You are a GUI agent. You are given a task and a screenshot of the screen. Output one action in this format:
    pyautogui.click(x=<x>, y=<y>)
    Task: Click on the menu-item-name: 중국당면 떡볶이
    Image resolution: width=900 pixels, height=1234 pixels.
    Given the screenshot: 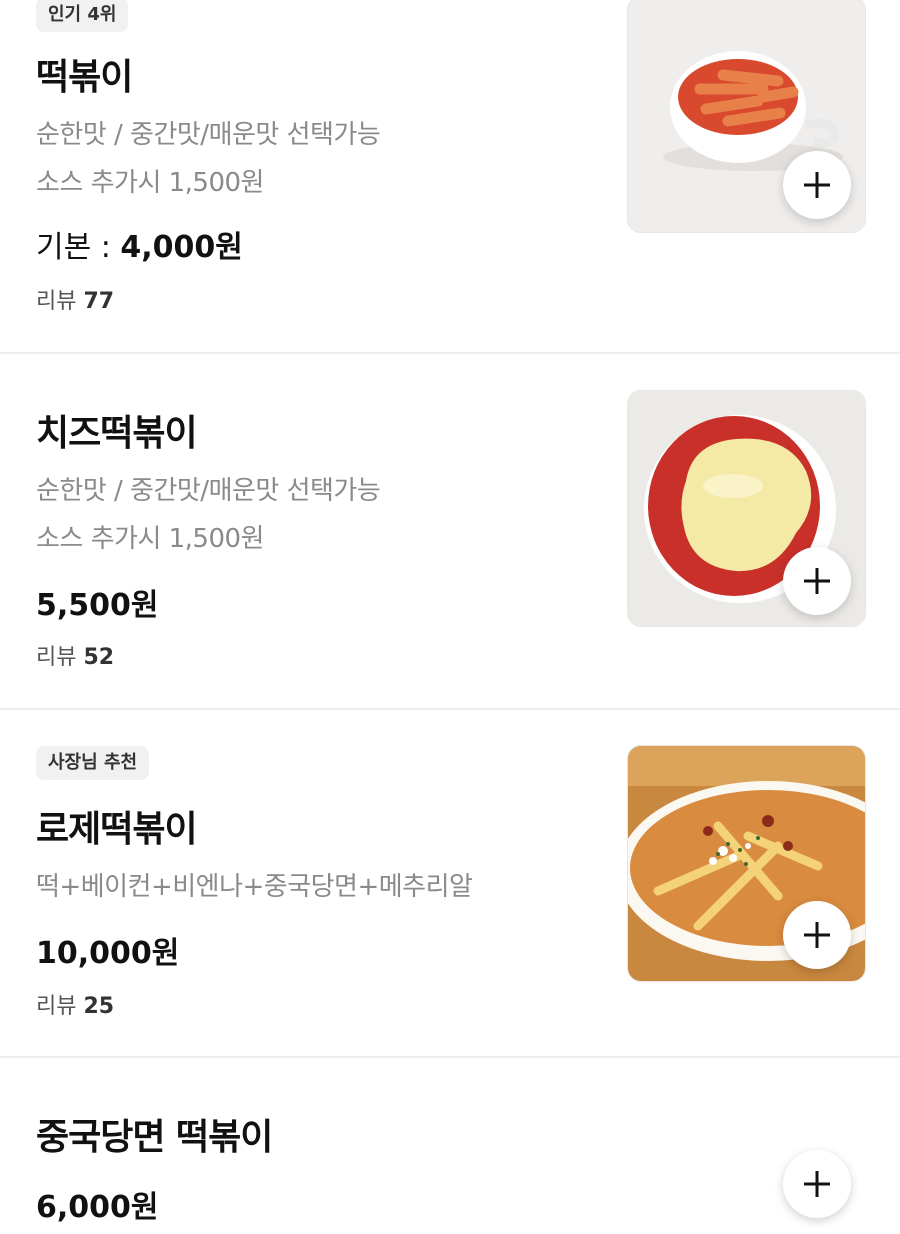 What is the action you would take?
    pyautogui.click(x=154, y=1137)
    